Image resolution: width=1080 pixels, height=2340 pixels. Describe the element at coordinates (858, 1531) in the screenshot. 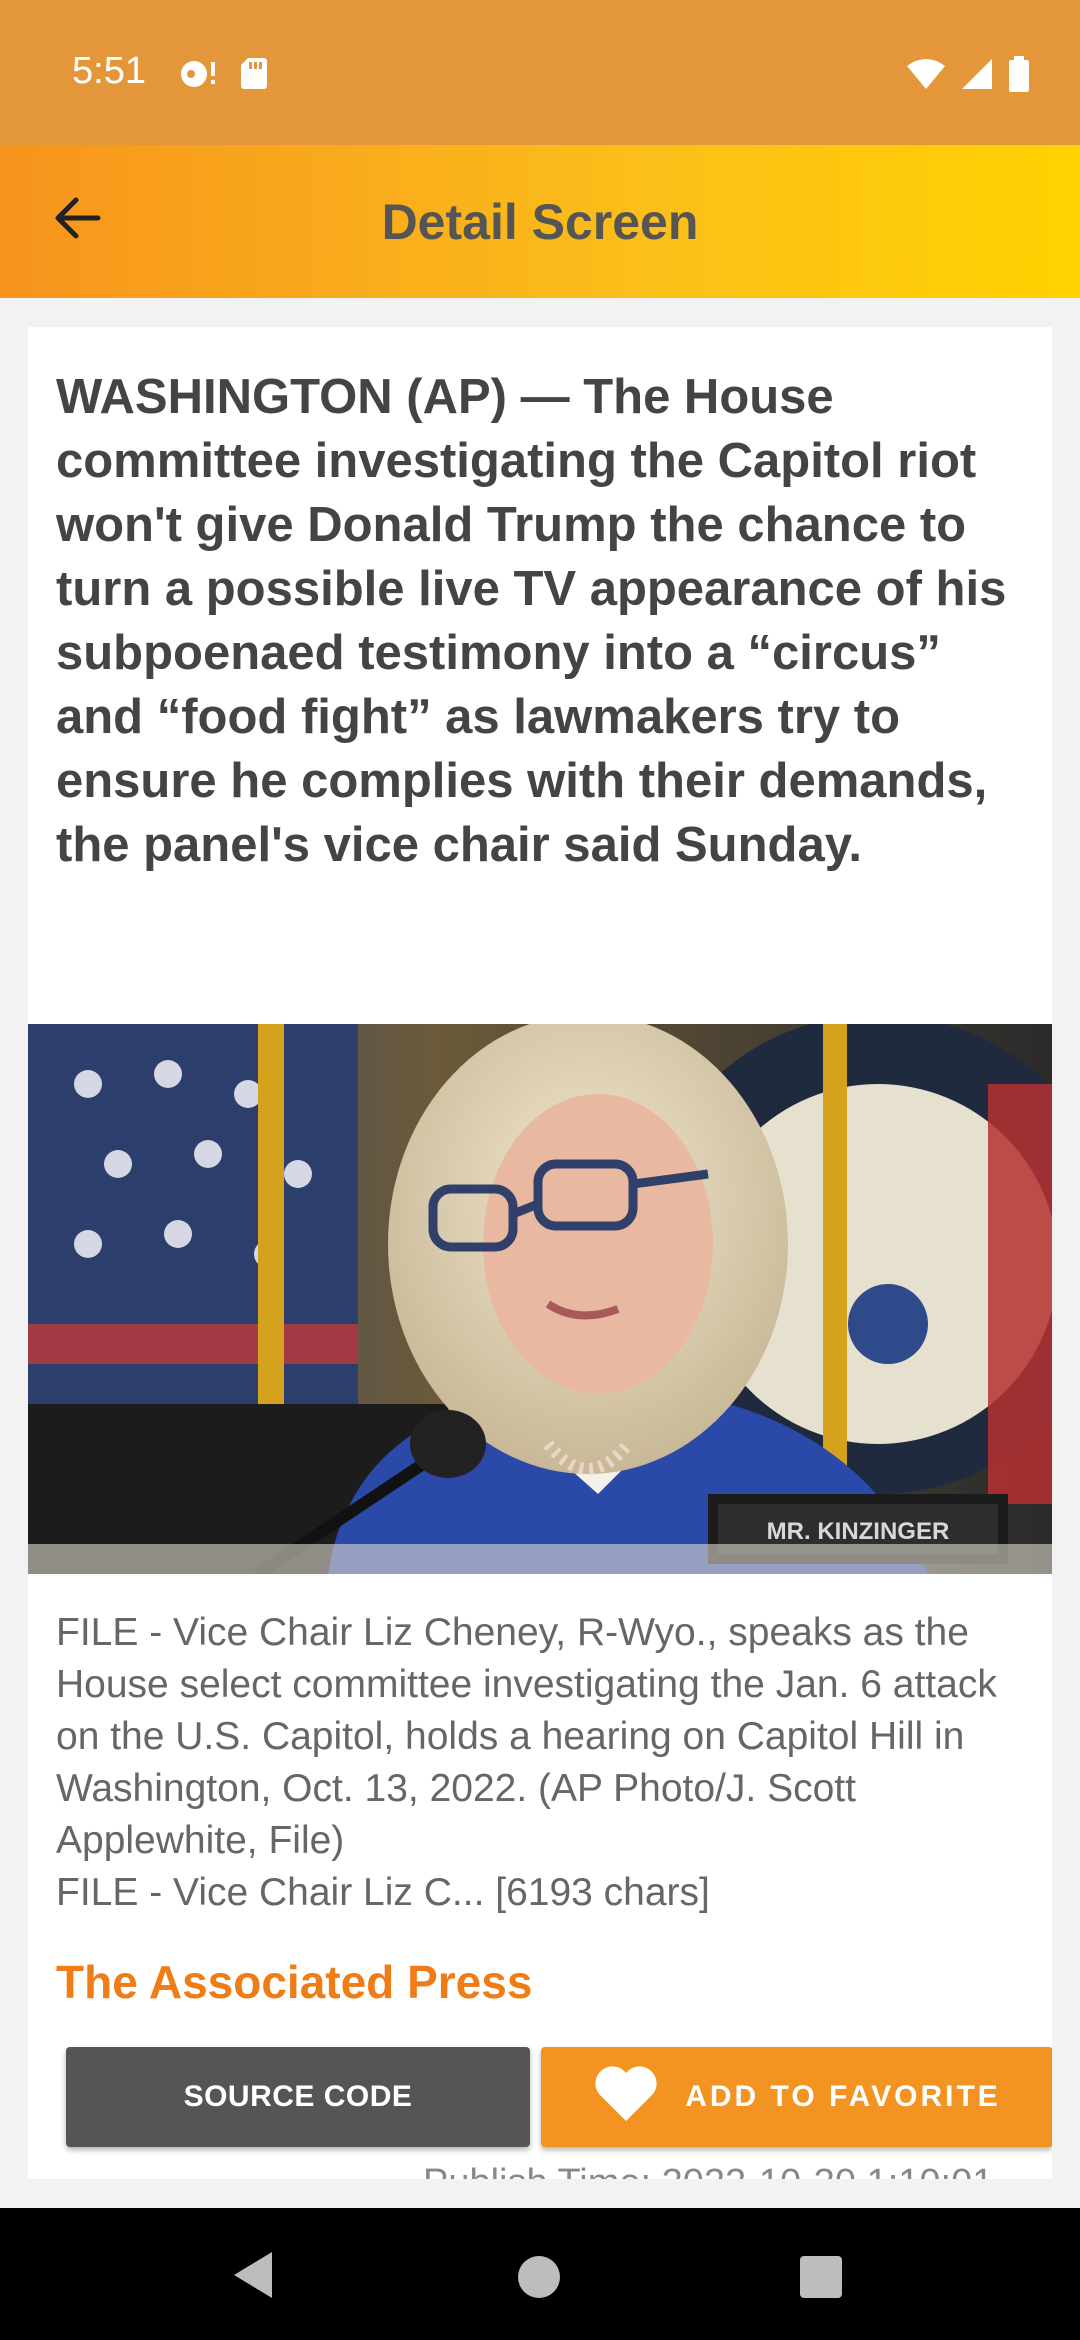

I see `nameplate-text: MR. KINZINGER` at that location.